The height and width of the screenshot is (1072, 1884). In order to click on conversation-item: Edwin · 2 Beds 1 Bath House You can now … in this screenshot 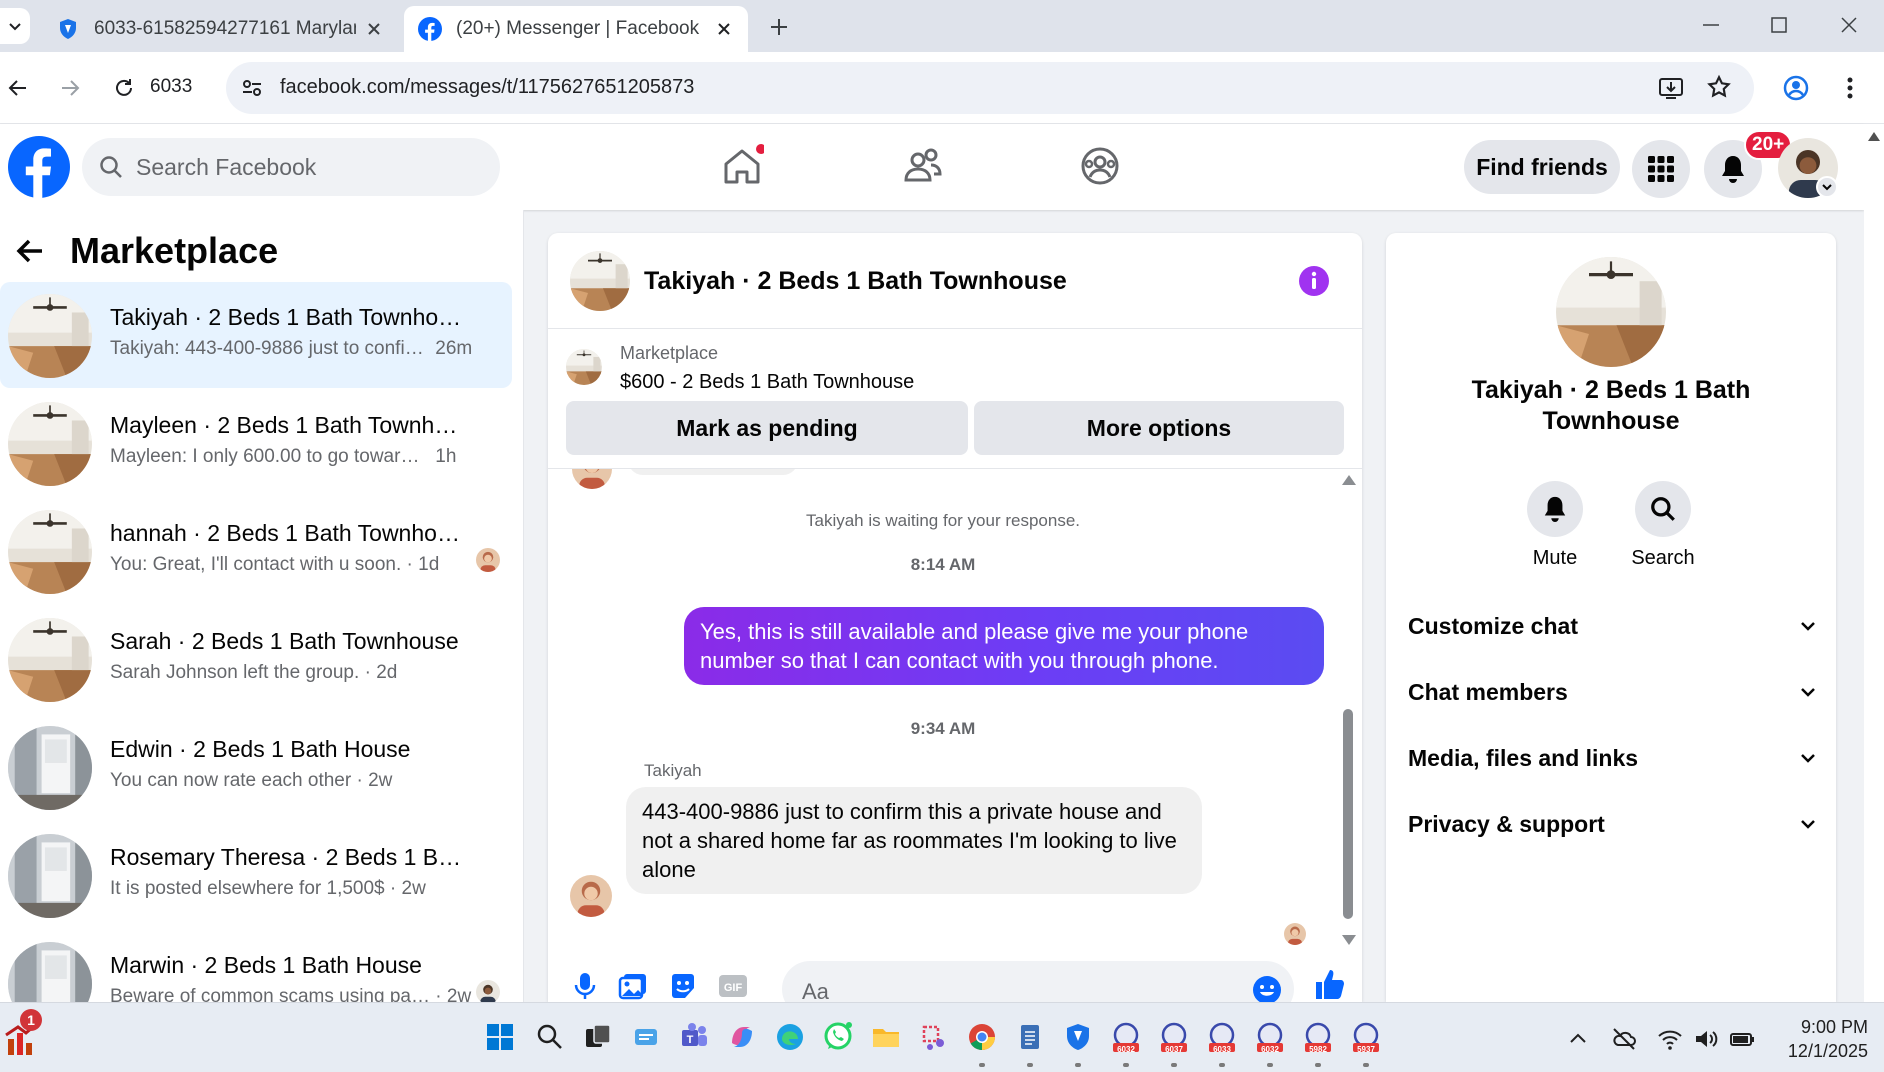, I will do `click(256, 767)`.